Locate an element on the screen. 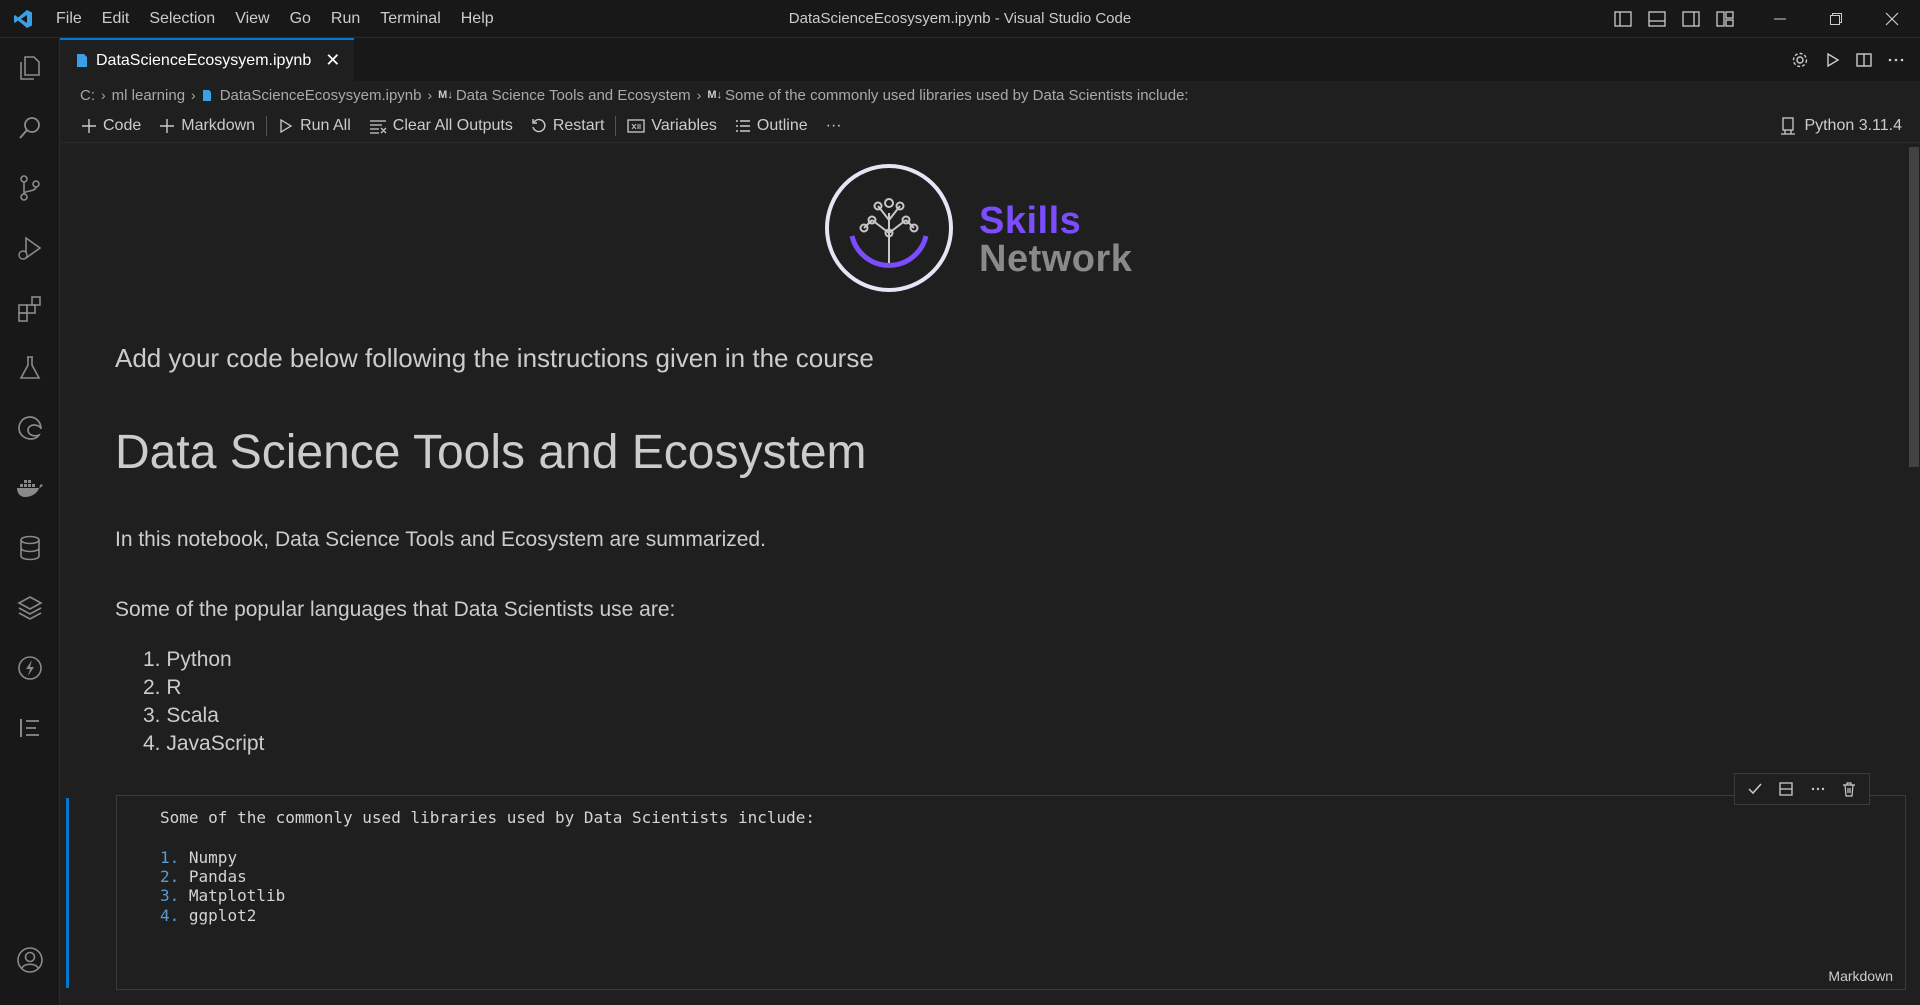  clear-outputs-icon is located at coordinates (378, 126).